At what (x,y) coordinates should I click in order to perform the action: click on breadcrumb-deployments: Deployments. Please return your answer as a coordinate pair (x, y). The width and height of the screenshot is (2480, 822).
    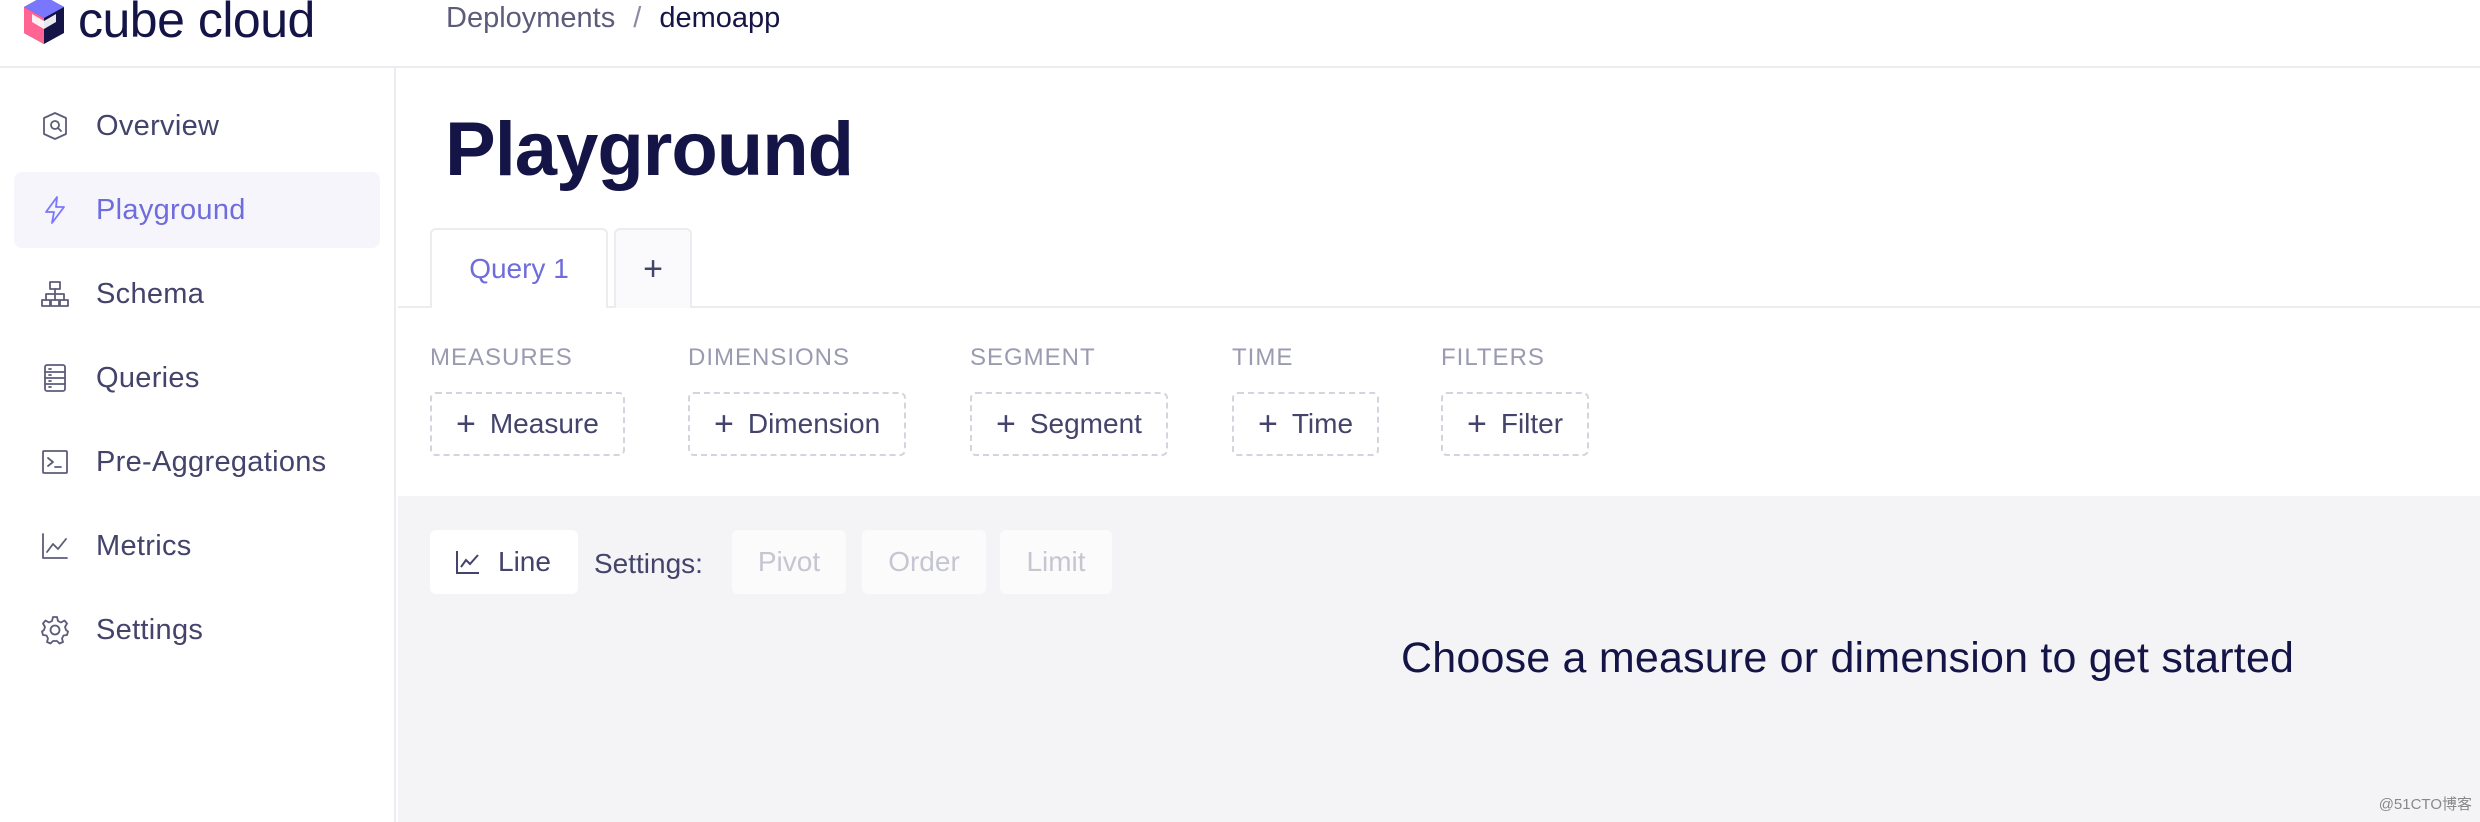
    Looking at the image, I should click on (530, 18).